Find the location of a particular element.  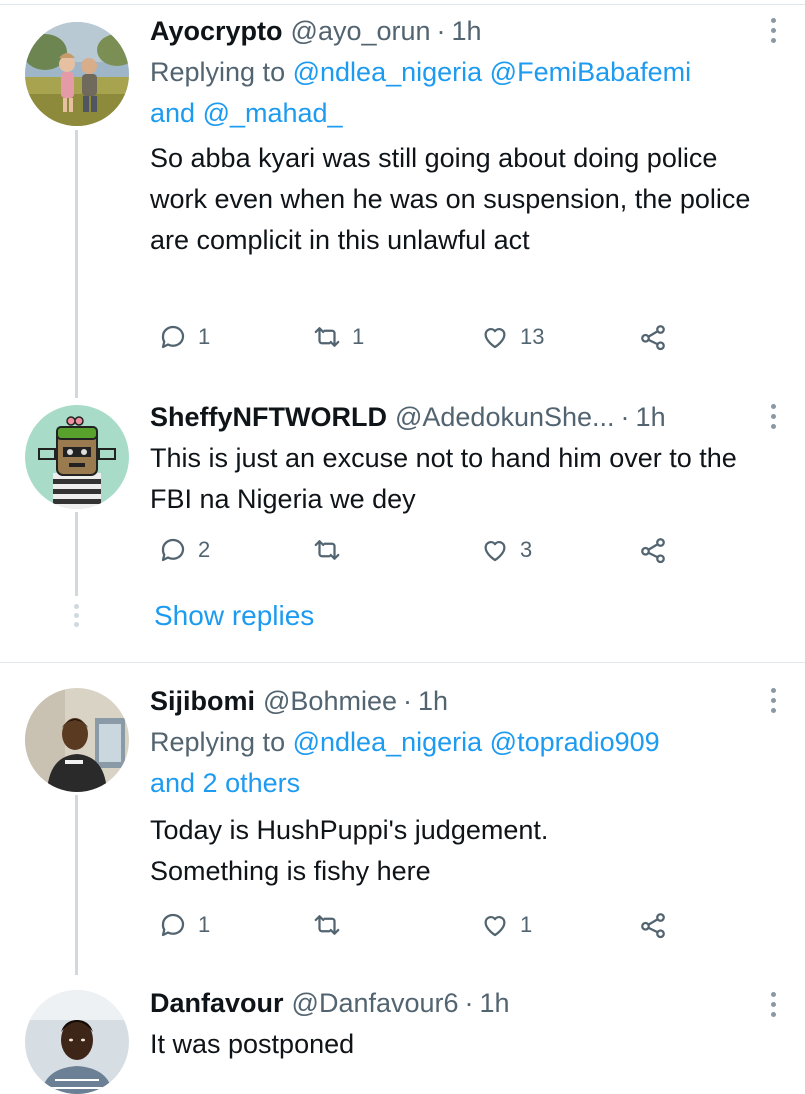

tweet-header: SheffyNFTWORLD @AdedokunShe... · 1h is located at coordinates (457, 417).